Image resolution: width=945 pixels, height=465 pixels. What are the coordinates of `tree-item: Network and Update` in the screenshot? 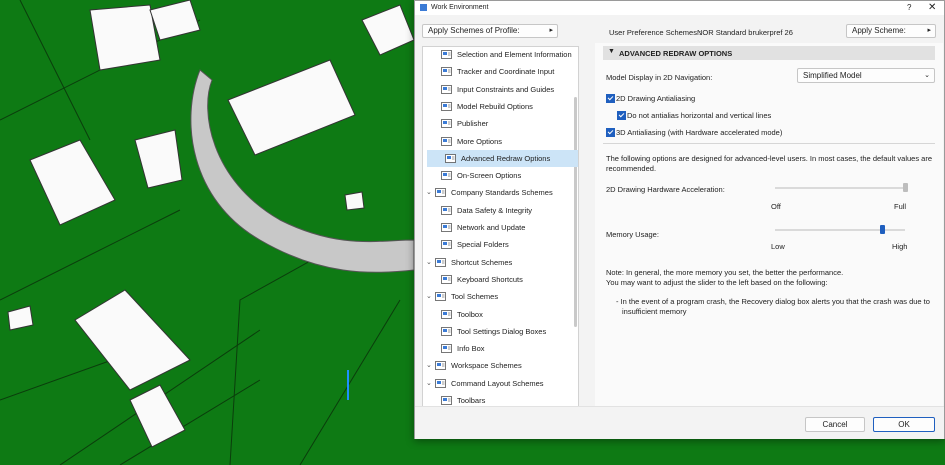 It's located at (498, 227).